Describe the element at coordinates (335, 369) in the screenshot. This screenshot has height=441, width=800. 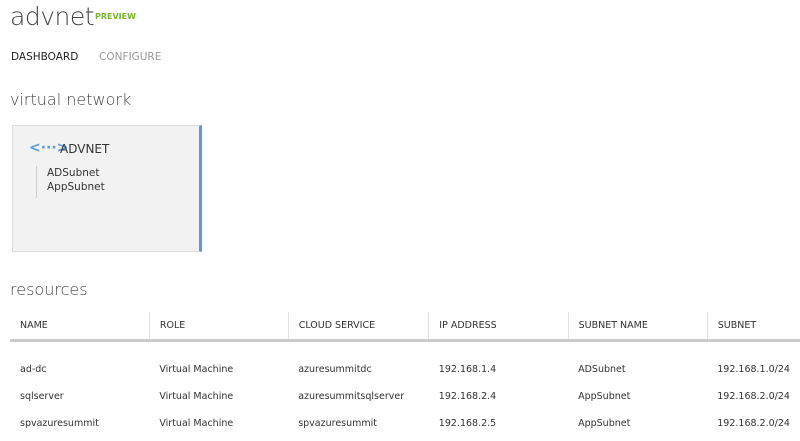
I see `table-cell: azuresummitdc` at that location.